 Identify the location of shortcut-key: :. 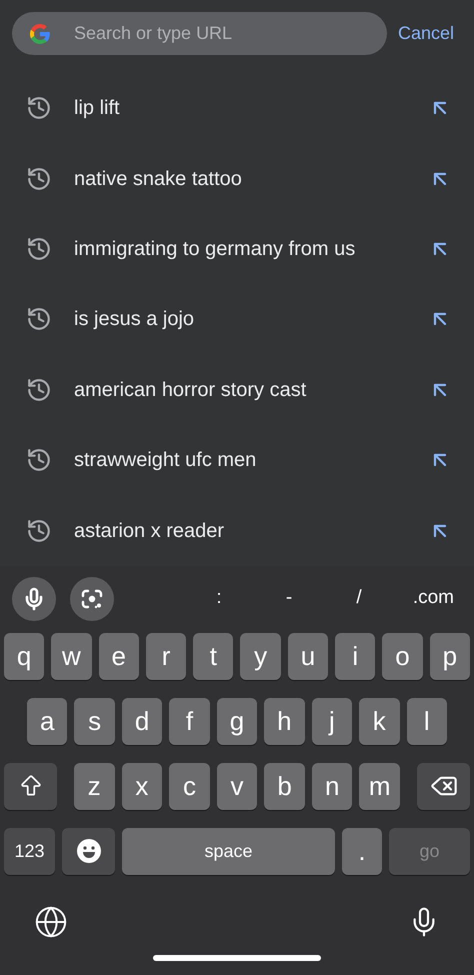
(219, 598).